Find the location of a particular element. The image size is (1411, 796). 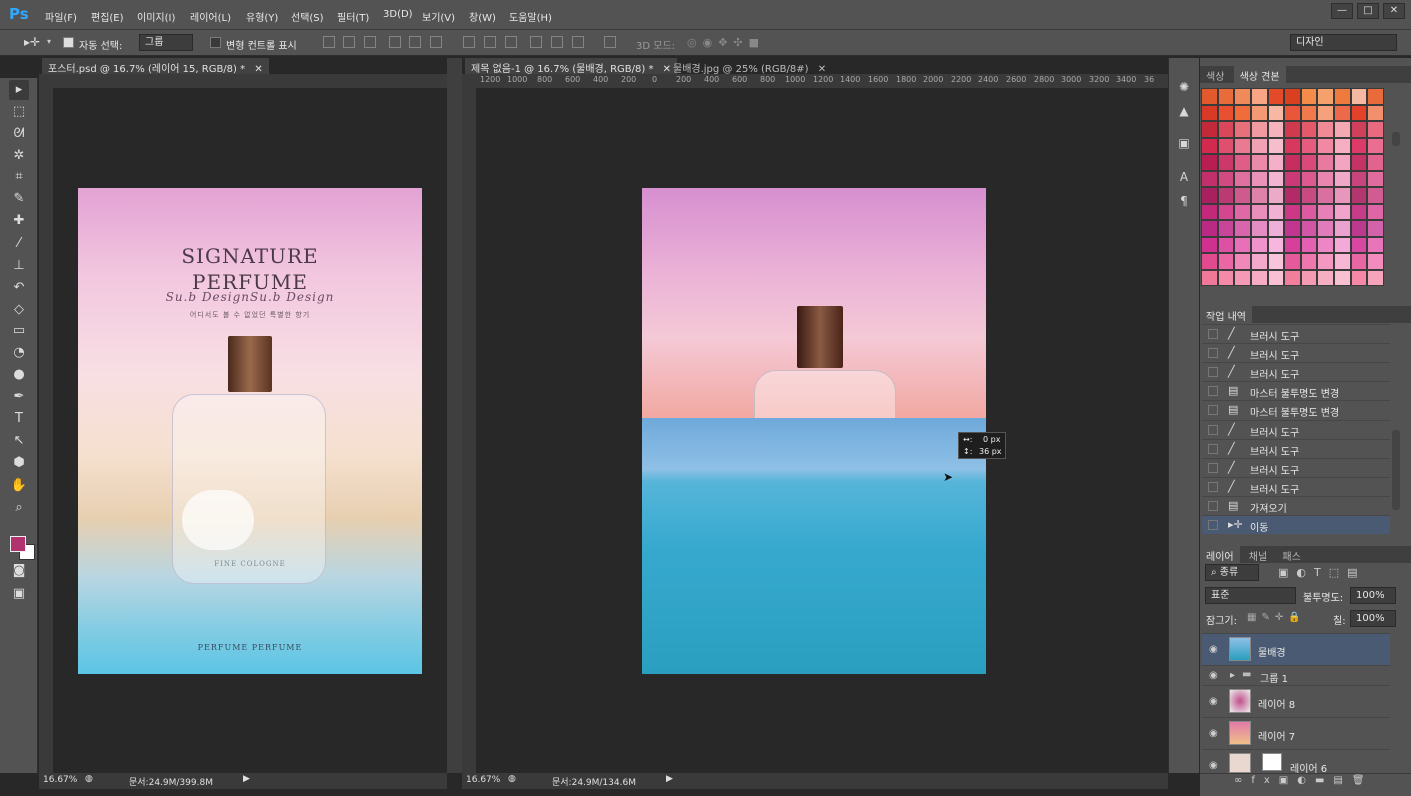

swatch-grid is located at coordinates (1292, 188).